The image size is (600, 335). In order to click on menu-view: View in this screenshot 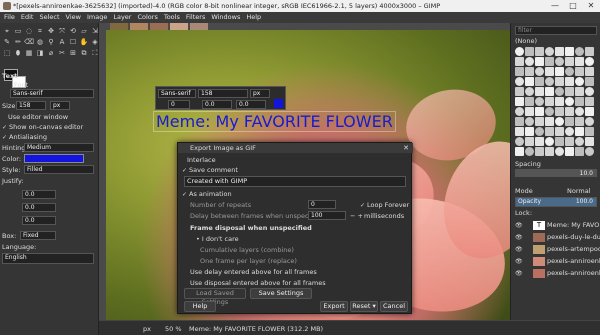, I will do `click(73, 17)`.